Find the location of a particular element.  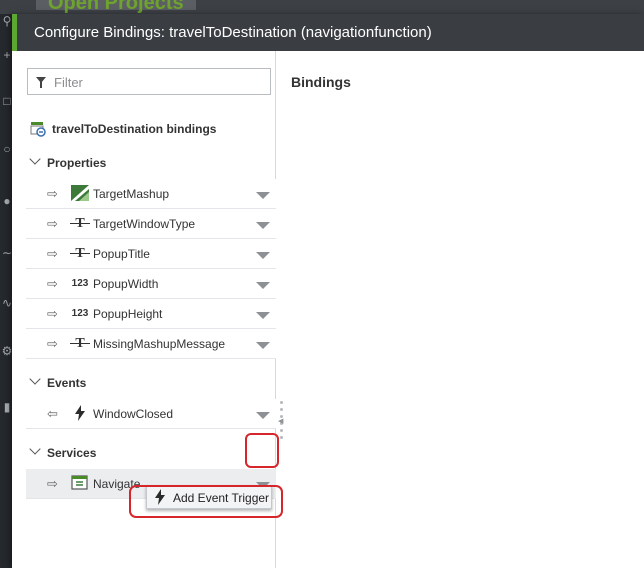

section-properties: Properties is located at coordinates (151, 163).